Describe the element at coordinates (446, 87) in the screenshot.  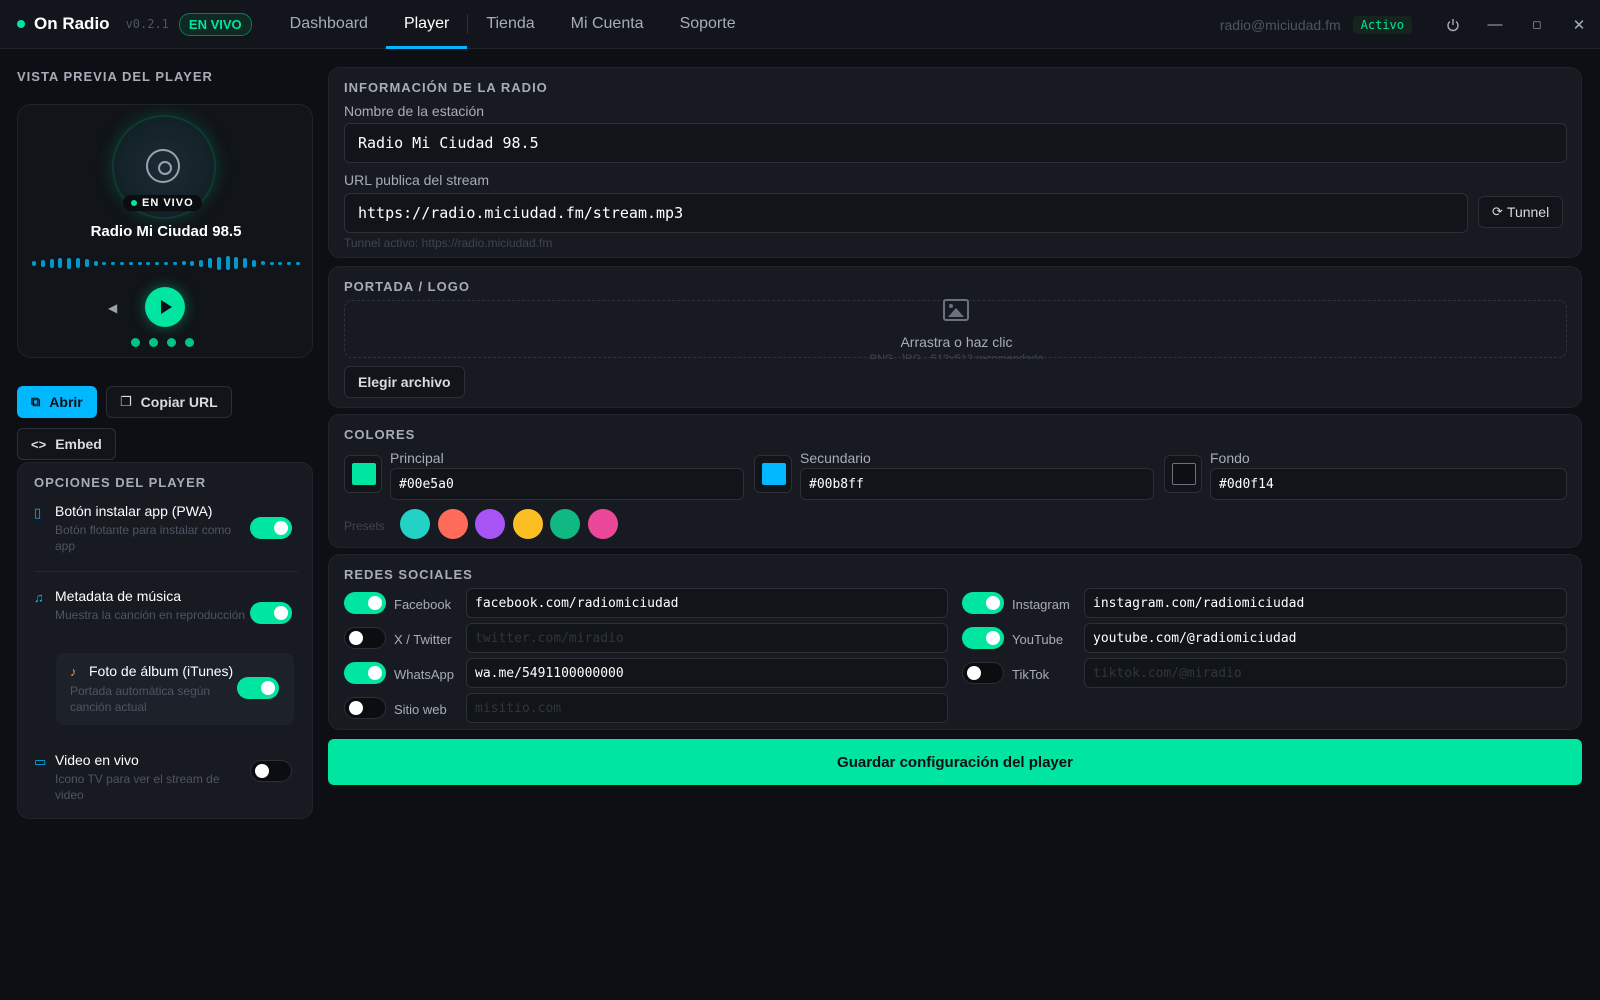
I see `radio-info-title: INFORMACIÓN DE LA RADIO` at that location.